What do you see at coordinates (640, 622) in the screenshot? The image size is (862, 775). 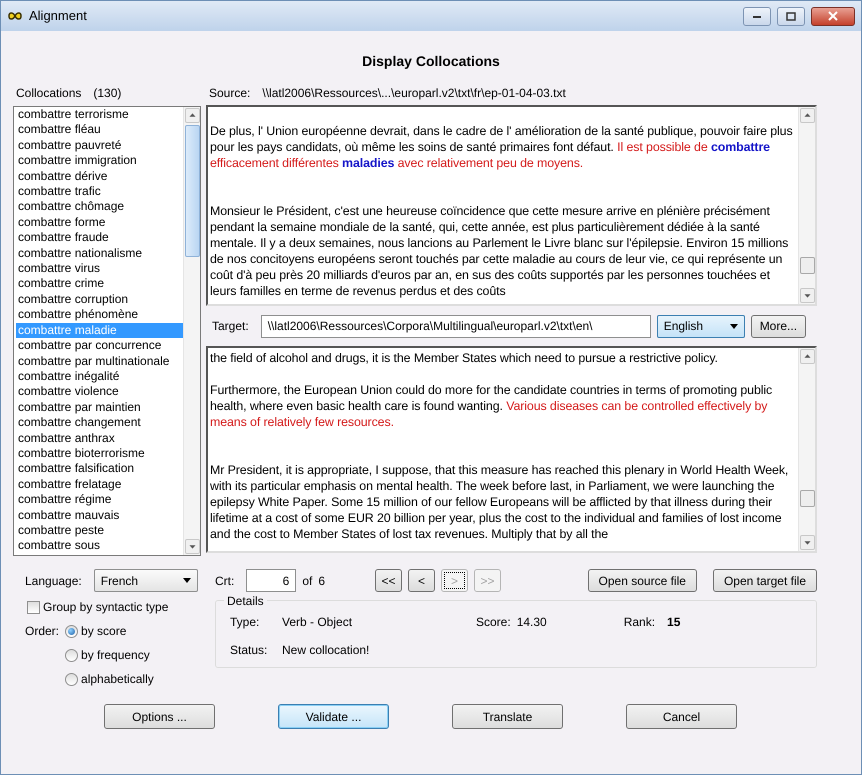 I see `rank-label: Rank:` at bounding box center [640, 622].